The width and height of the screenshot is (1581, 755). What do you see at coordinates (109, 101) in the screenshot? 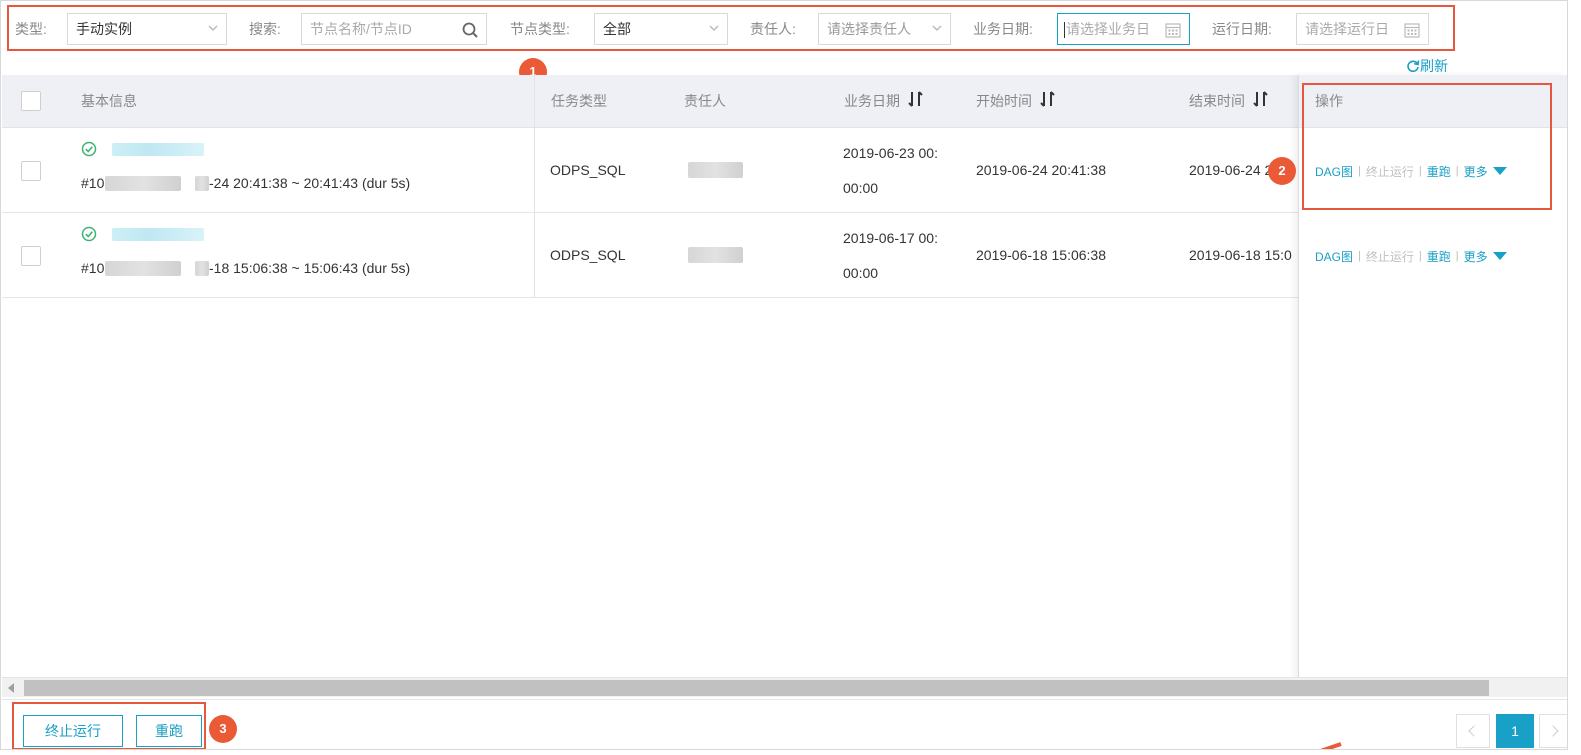
I see `column-header-basic-info: 基本信息` at bounding box center [109, 101].